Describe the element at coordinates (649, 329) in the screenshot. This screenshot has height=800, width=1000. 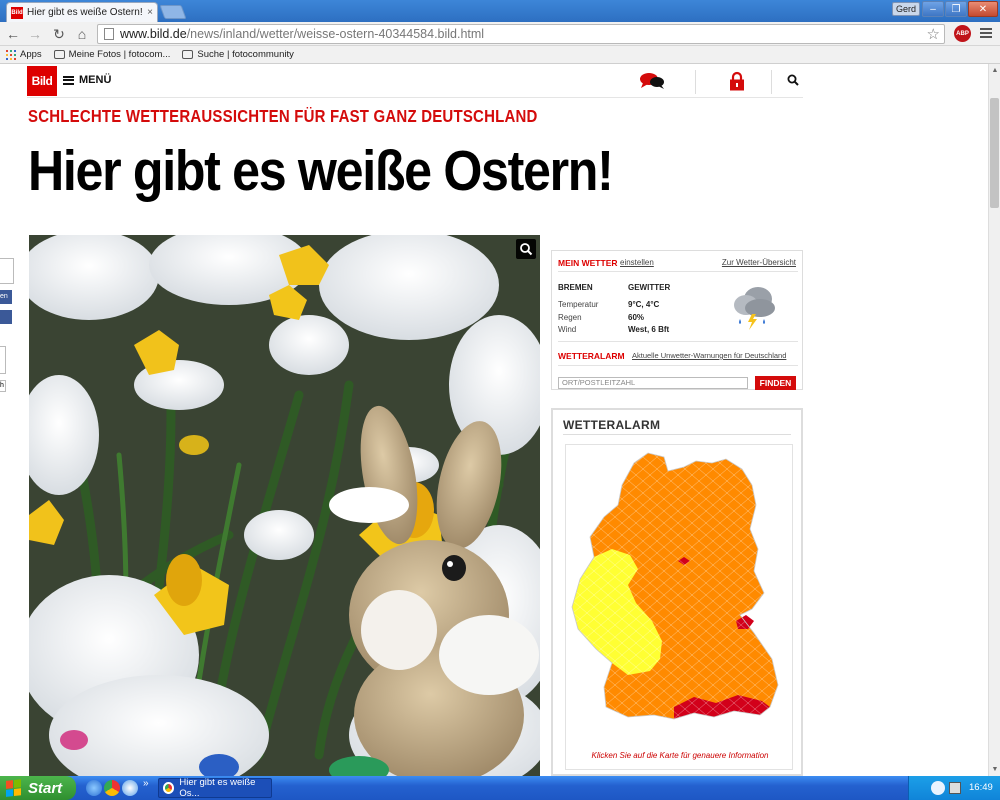
I see `wind-value: West, 6 Bft` at that location.